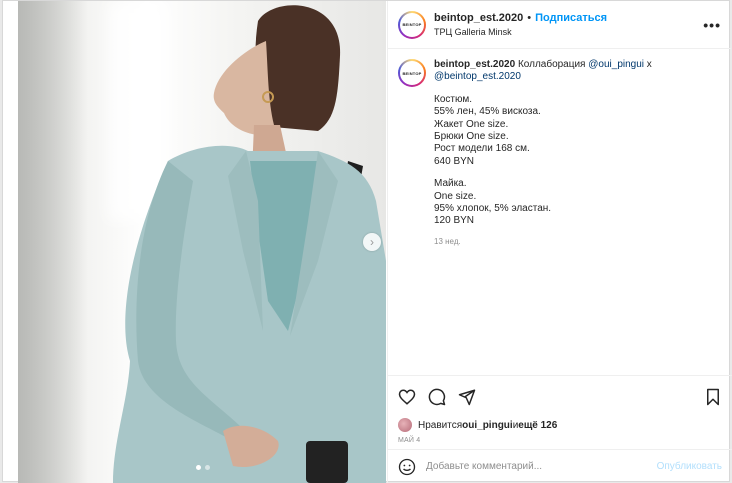 The width and height of the screenshot is (732, 483). Describe the element at coordinates (541, 466) in the screenshot. I see `comment-input` at that location.